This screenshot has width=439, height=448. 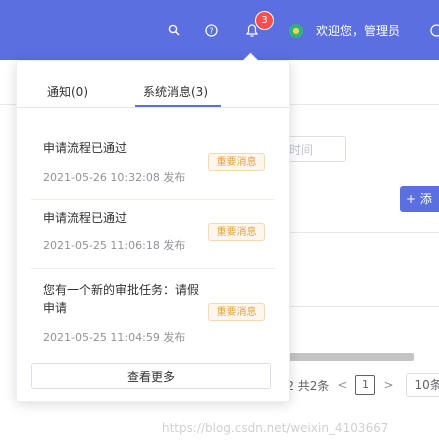 What do you see at coordinates (178, 106) in the screenshot?
I see `active-tab-indicator` at bounding box center [178, 106].